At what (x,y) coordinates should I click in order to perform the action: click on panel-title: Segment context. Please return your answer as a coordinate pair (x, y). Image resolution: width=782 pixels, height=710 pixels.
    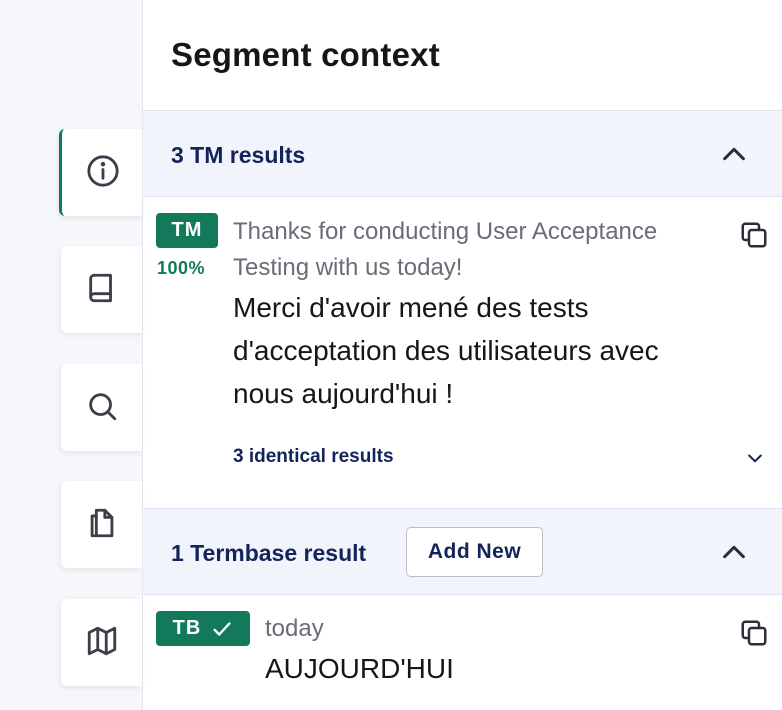
    Looking at the image, I should click on (305, 54).